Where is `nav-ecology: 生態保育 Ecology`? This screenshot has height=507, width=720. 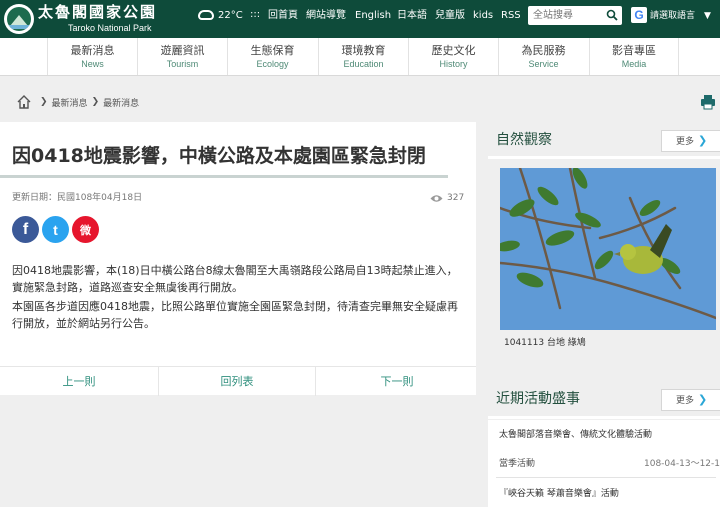
nav-ecology: 生態保育 Ecology is located at coordinates (272, 56).